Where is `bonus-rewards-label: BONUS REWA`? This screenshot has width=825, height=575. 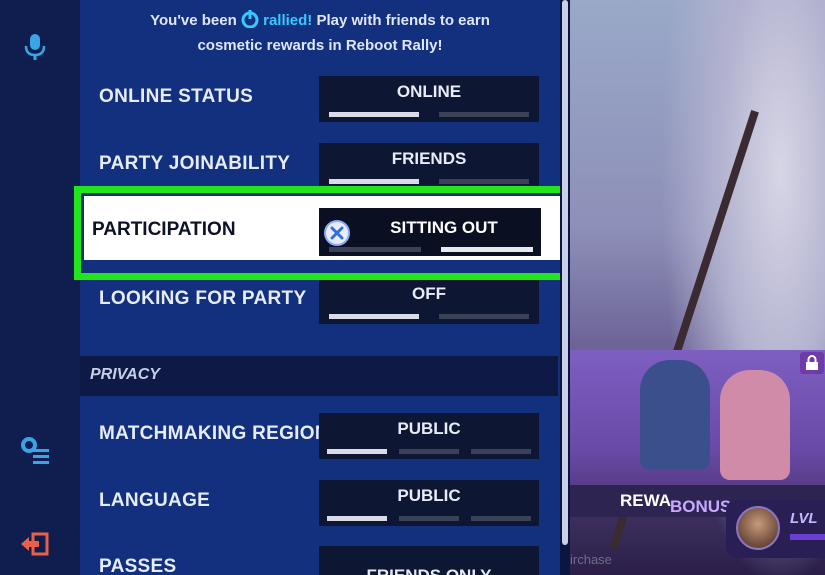 bonus-rewards-label: BONUS REWA is located at coordinates (675, 503).